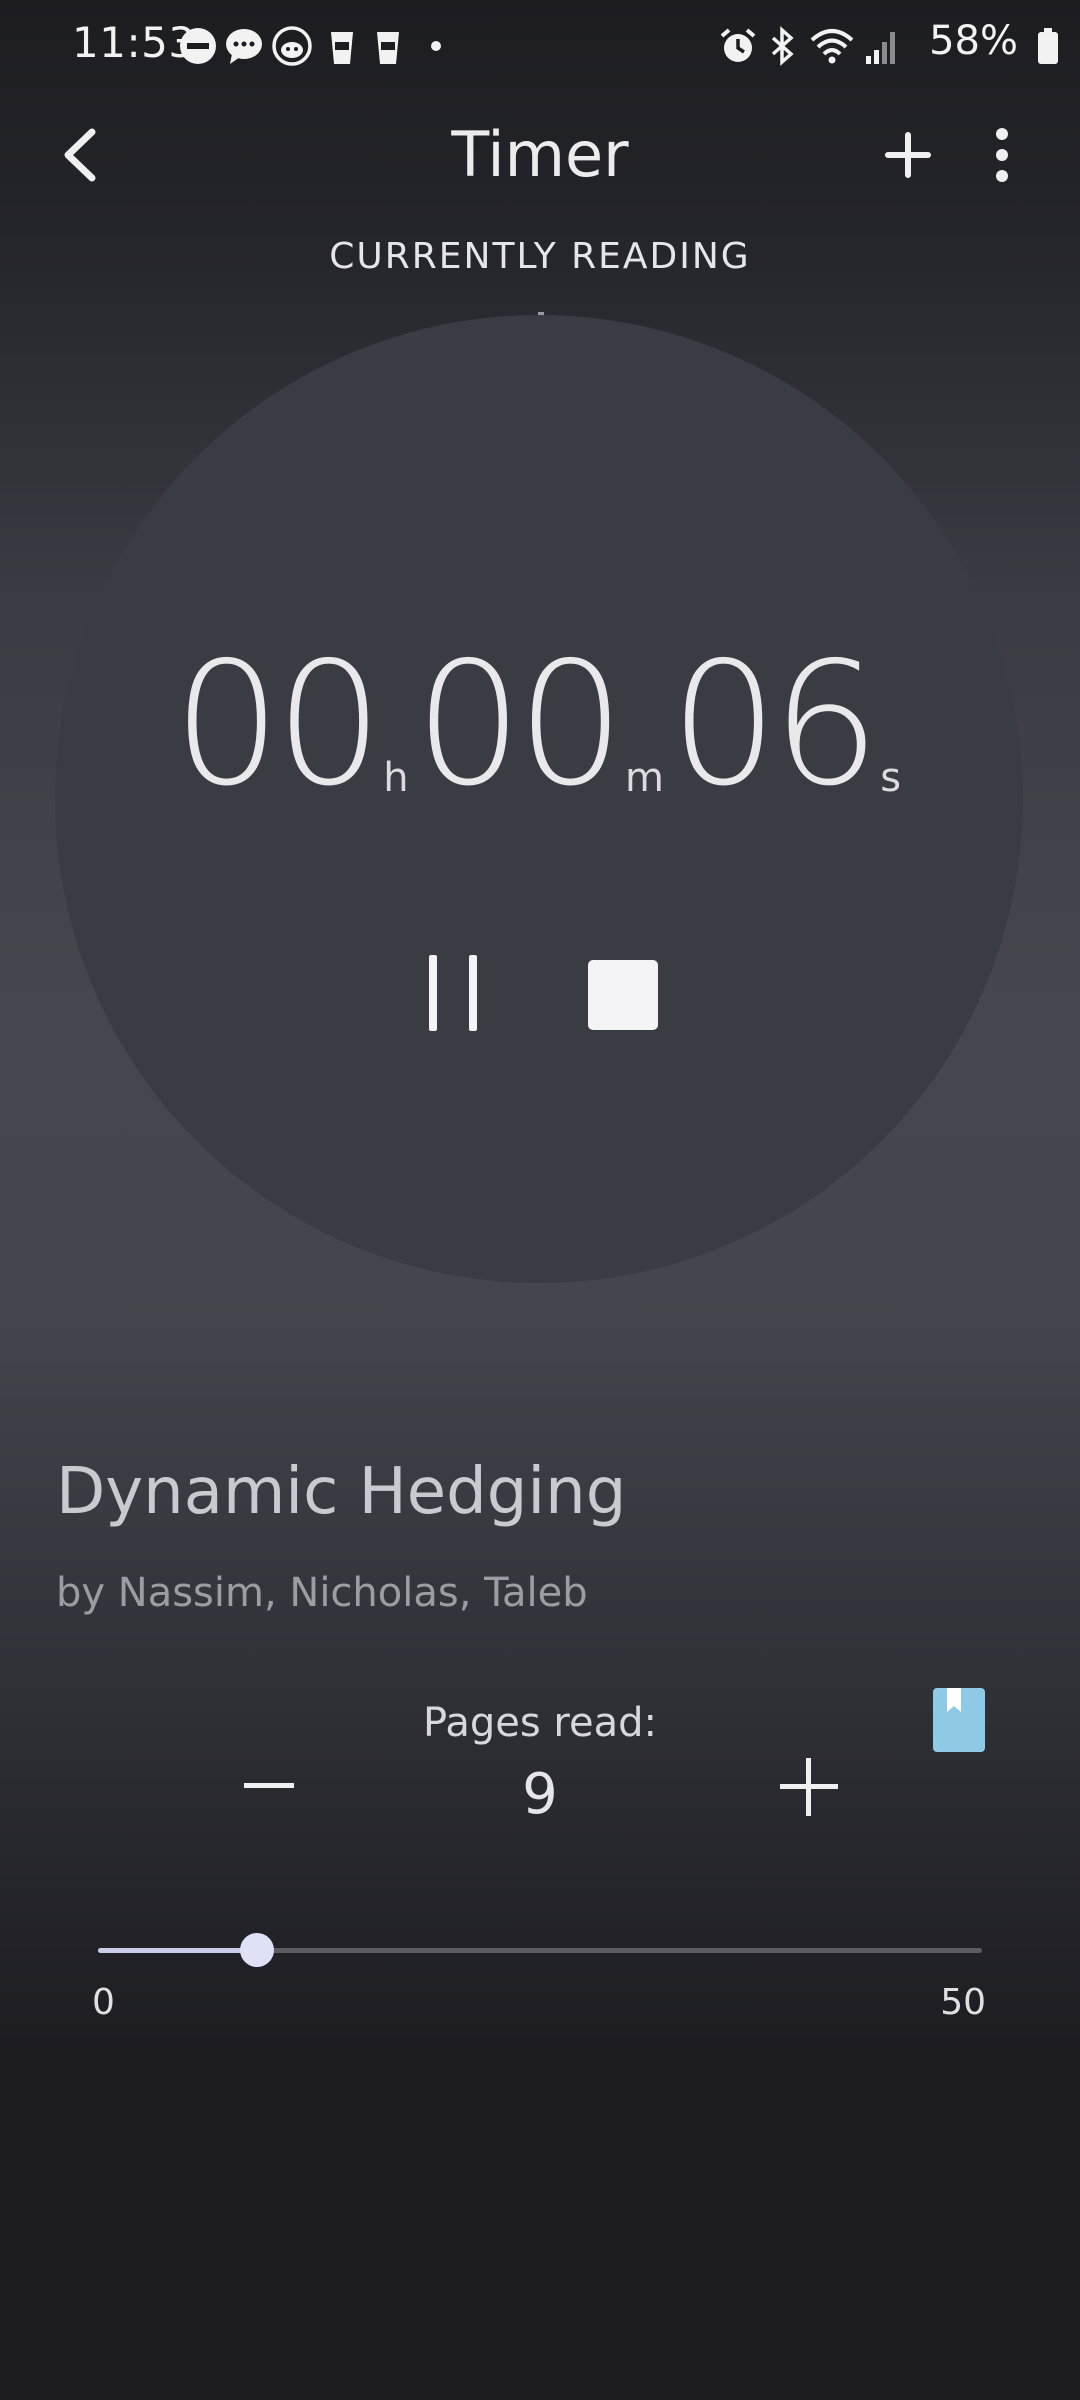 This screenshot has width=1080, height=2400. Describe the element at coordinates (623, 995) in the screenshot. I see `stop-button` at that location.